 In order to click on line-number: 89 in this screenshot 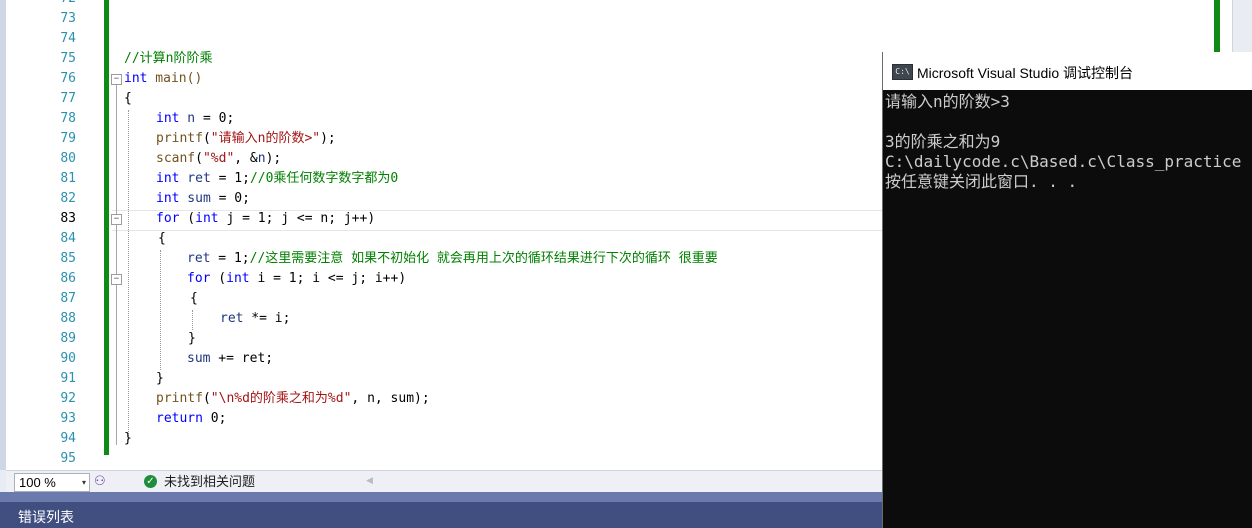, I will do `click(68, 338)`.